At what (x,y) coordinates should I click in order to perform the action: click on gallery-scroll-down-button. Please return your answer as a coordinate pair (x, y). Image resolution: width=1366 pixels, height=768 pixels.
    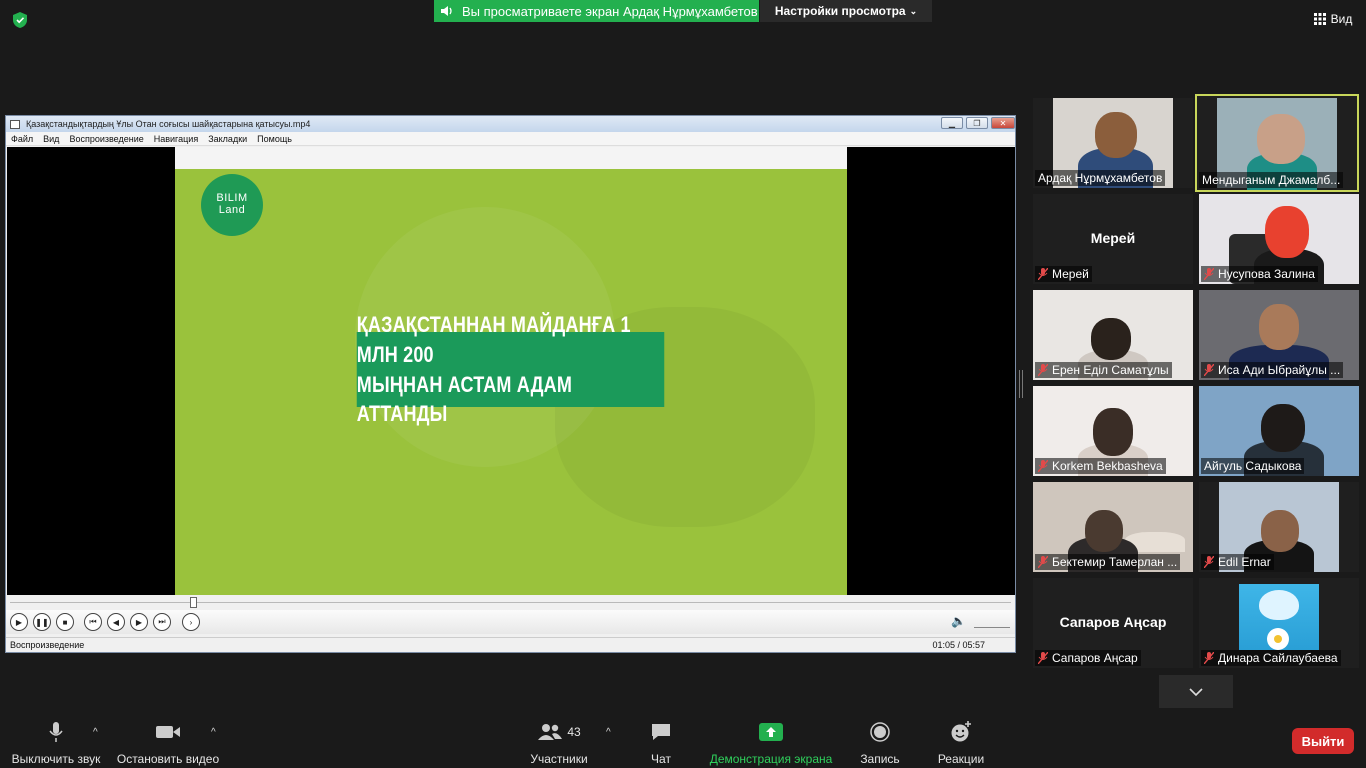
    Looking at the image, I should click on (1196, 691).